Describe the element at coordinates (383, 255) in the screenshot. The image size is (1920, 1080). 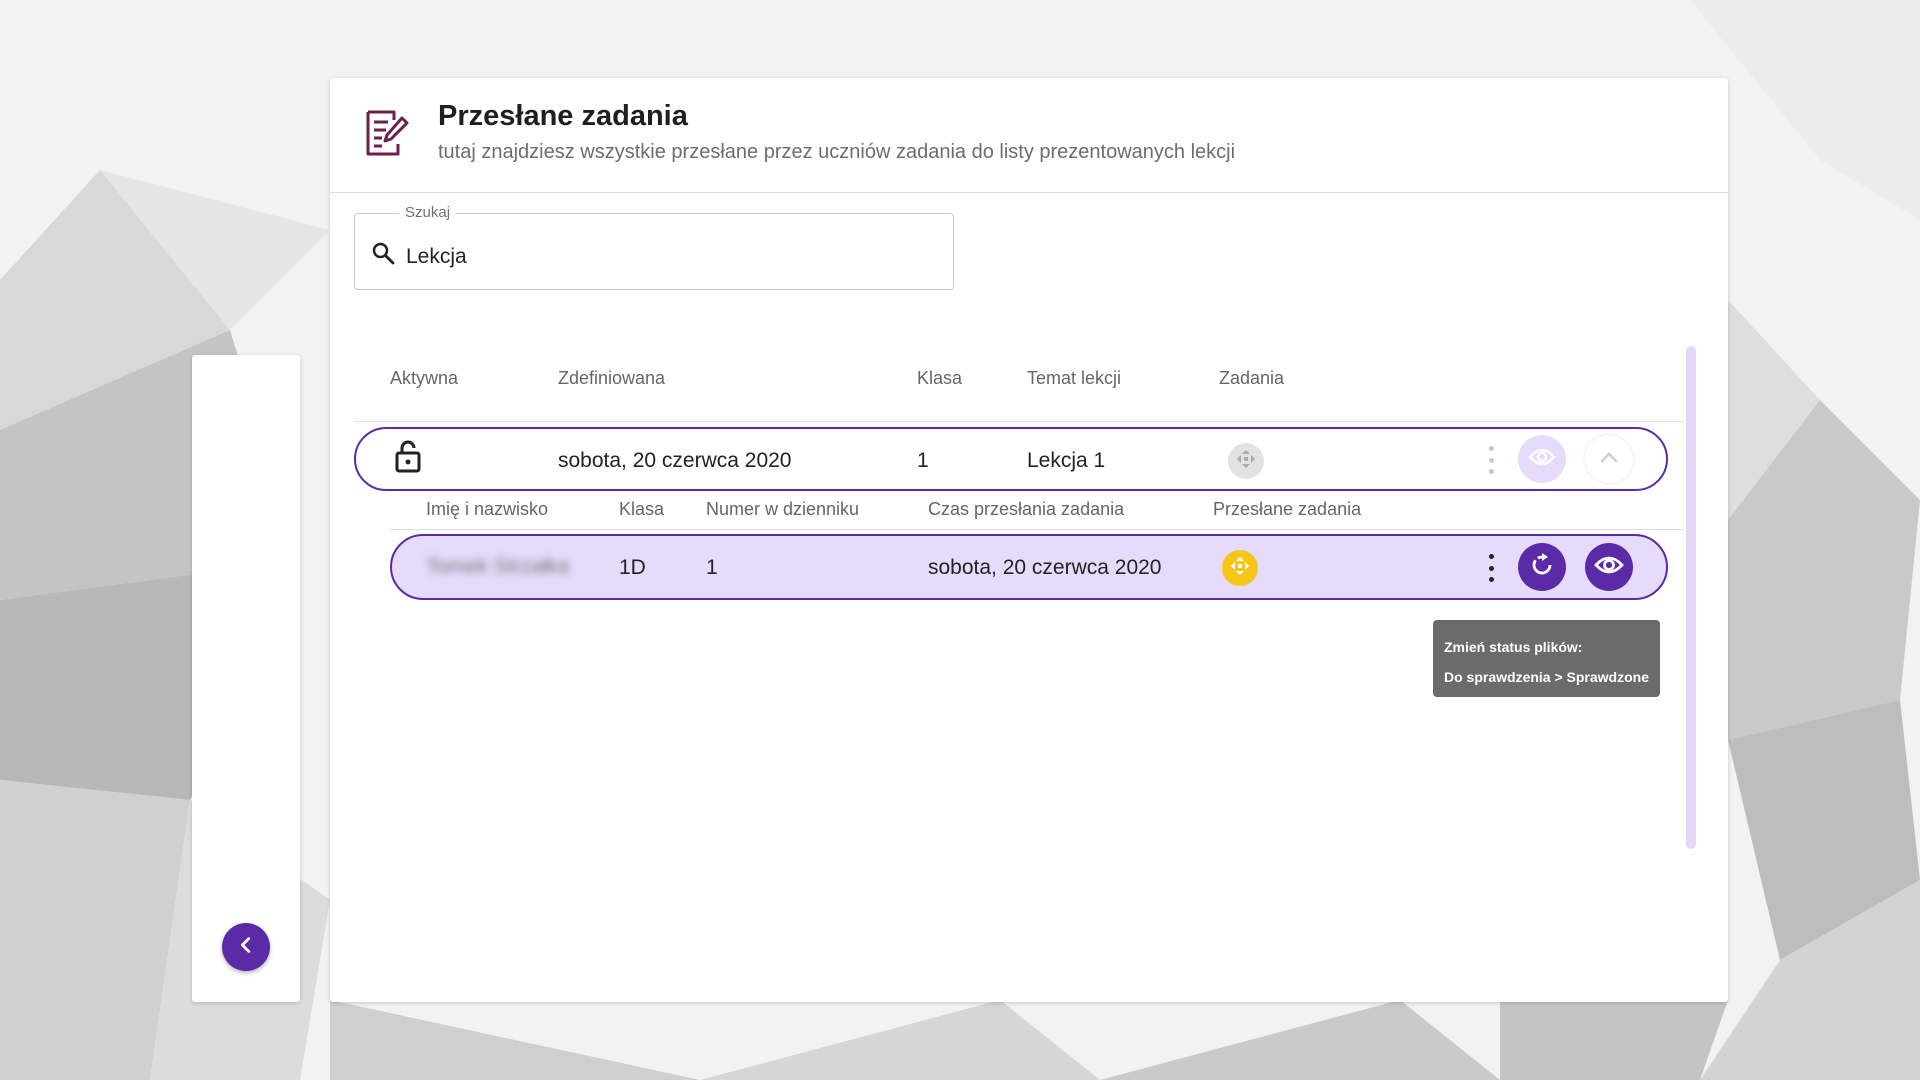
I see `search-icon` at that location.